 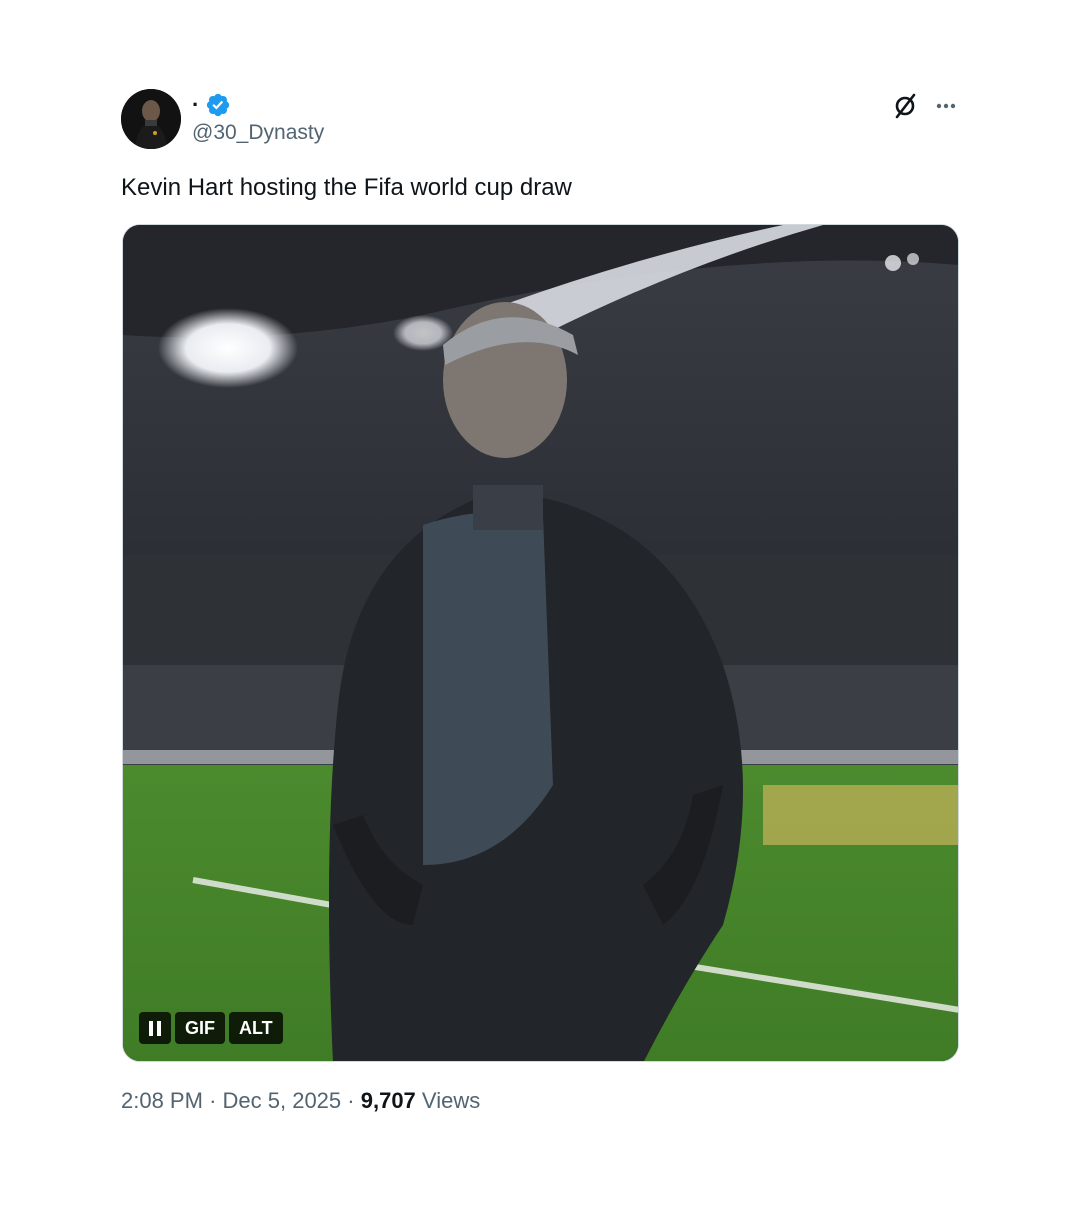 What do you see at coordinates (388, 1100) in the screenshot?
I see `views-count: 9,707` at bounding box center [388, 1100].